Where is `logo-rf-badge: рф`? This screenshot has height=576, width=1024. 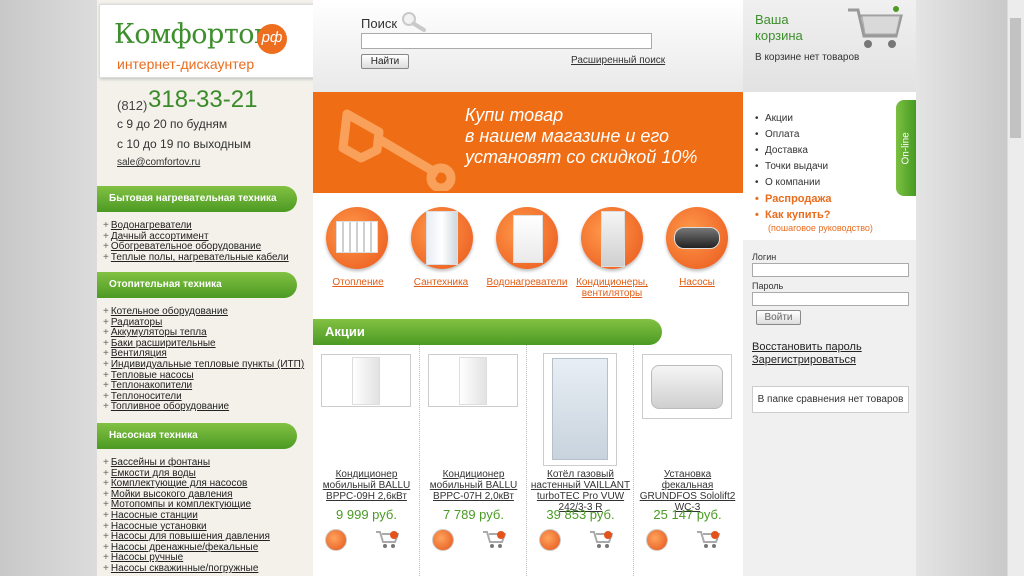 logo-rf-badge: рф is located at coordinates (272, 39).